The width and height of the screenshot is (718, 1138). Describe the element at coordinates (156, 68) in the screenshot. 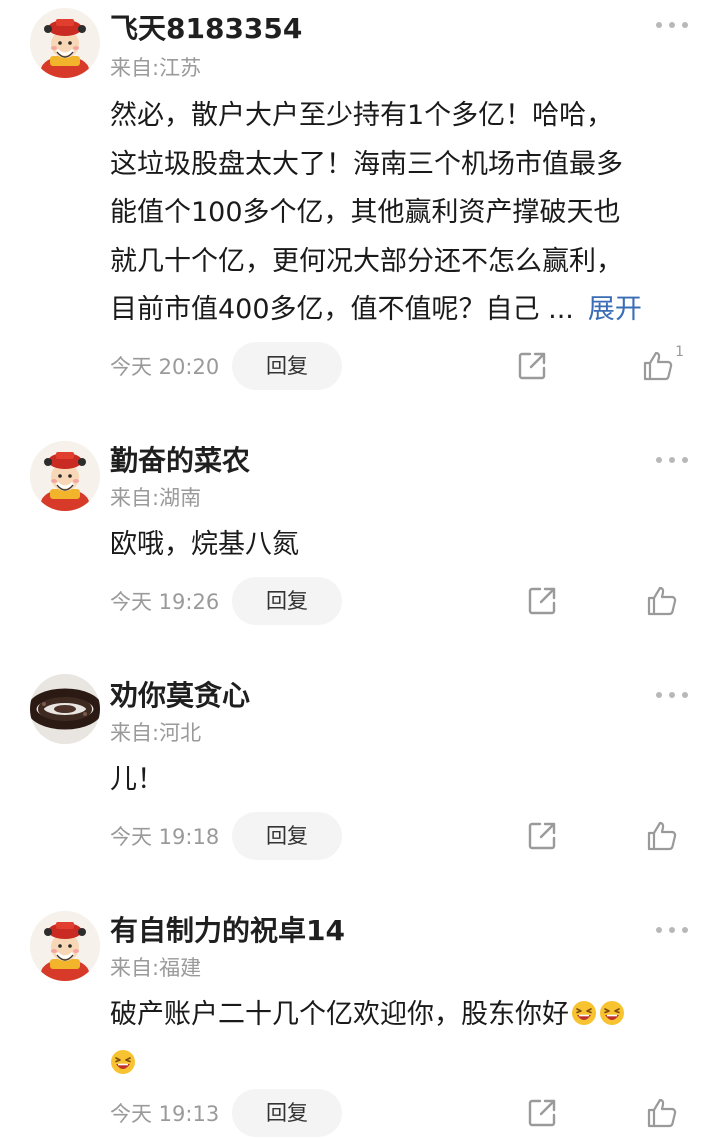

I see `location-label: 来自:江苏` at that location.